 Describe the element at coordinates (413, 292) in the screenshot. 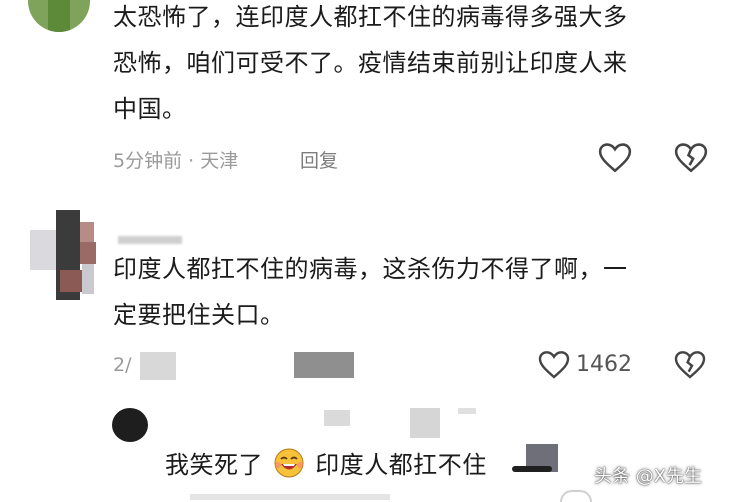

I see `comment-text: 印度人都扛不住的病毒，这杀伤力不得了啊，一 定要把住关口。` at that location.